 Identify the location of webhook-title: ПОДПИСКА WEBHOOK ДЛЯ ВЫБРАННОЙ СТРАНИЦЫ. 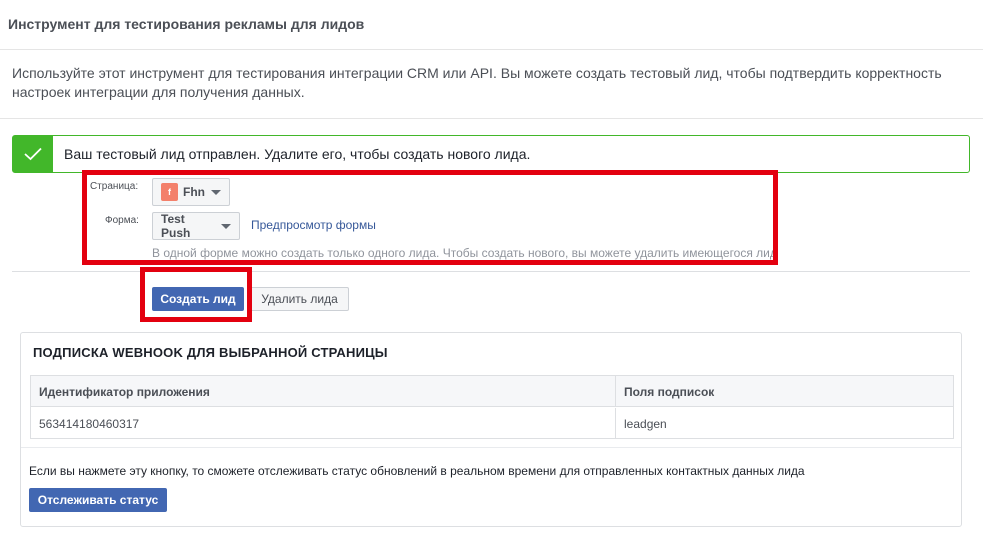
(210, 352).